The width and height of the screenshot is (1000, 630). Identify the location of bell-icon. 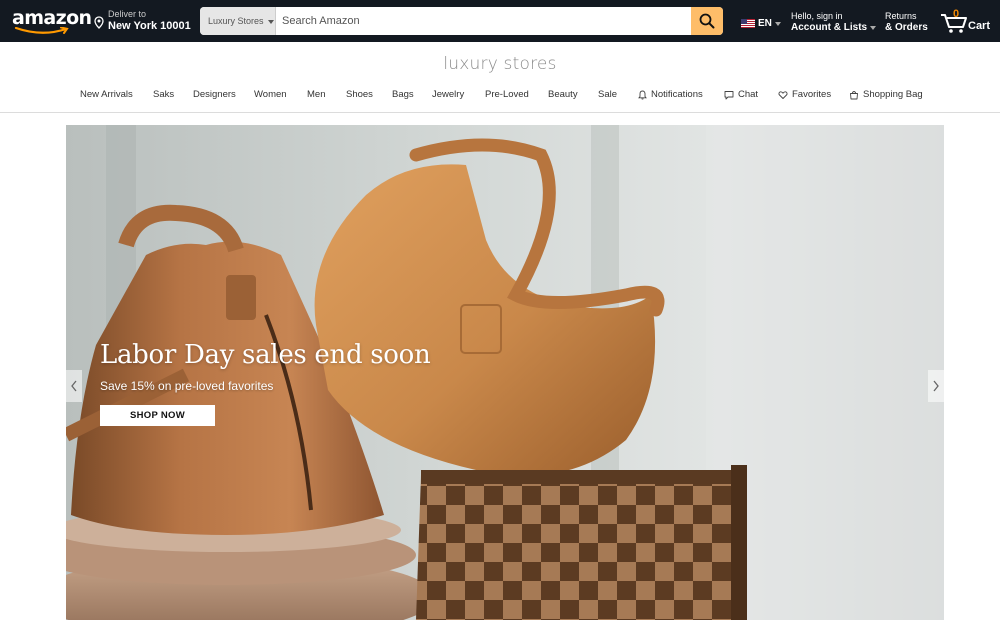
(642, 95).